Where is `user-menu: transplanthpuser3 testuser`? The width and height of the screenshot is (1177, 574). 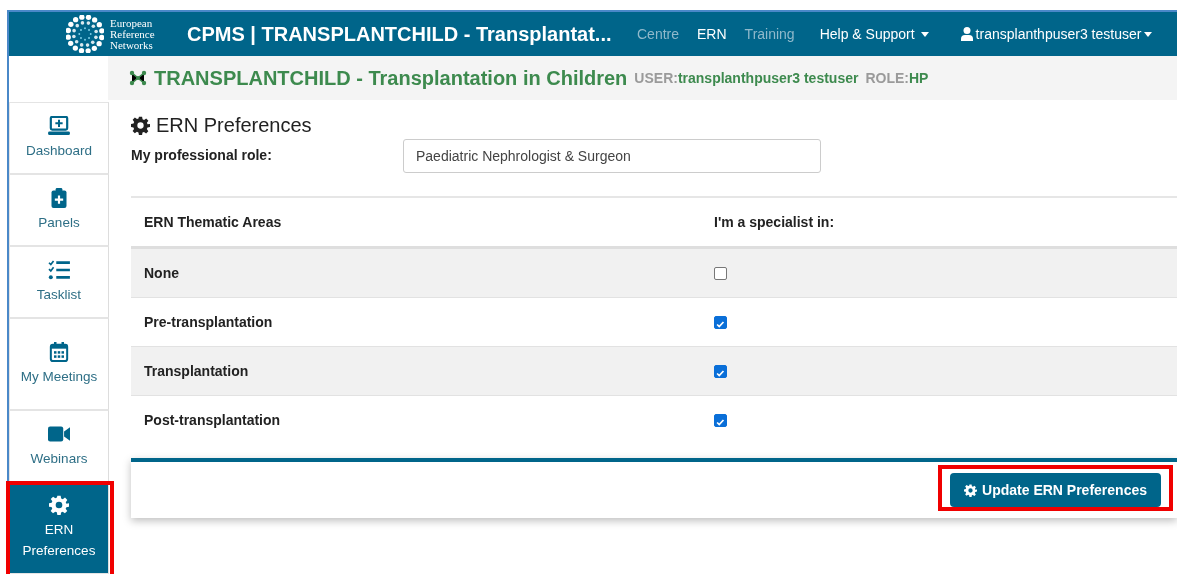 user-menu: transplanthpuser3 testuser is located at coordinates (1056, 34).